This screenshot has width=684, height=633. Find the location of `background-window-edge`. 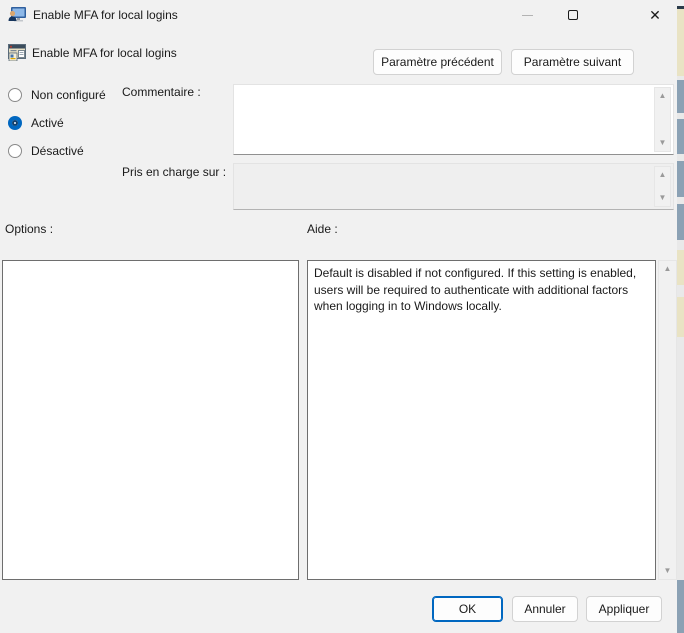

background-window-edge is located at coordinates (680, 316).